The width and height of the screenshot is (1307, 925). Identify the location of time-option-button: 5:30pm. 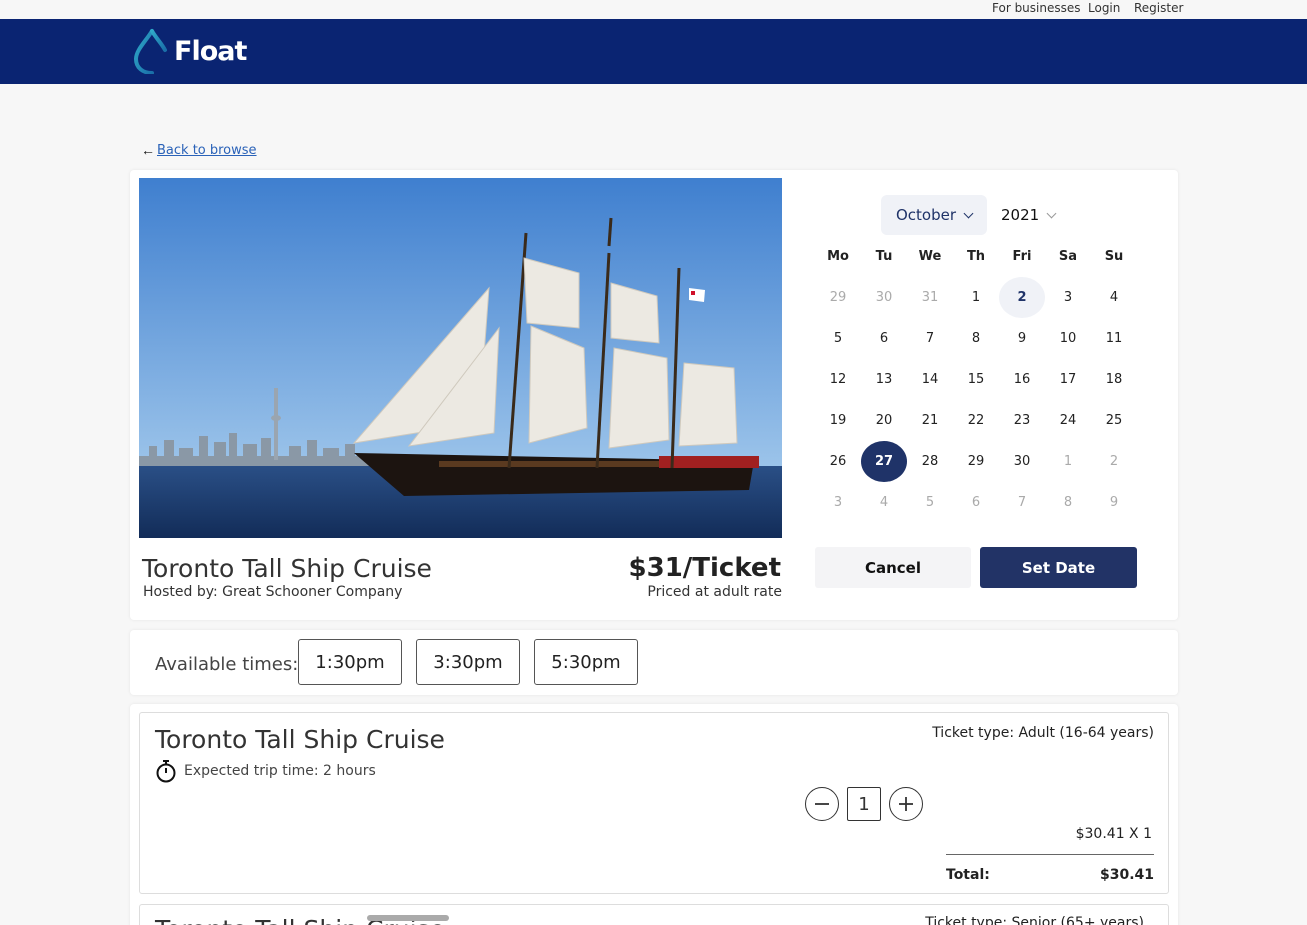
(586, 662).